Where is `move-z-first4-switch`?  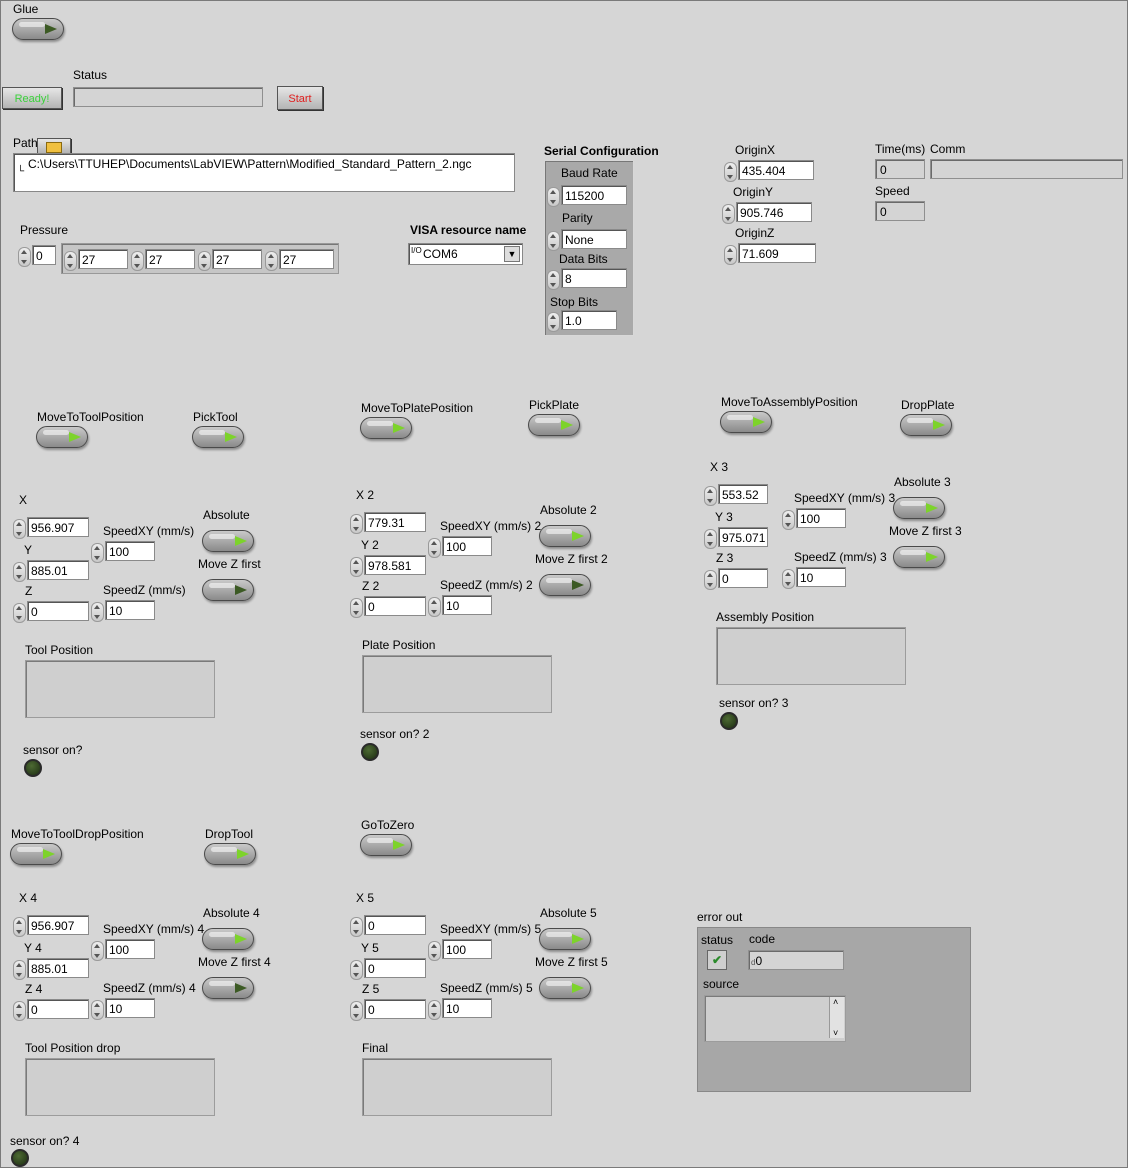
move-z-first4-switch is located at coordinates (228, 988).